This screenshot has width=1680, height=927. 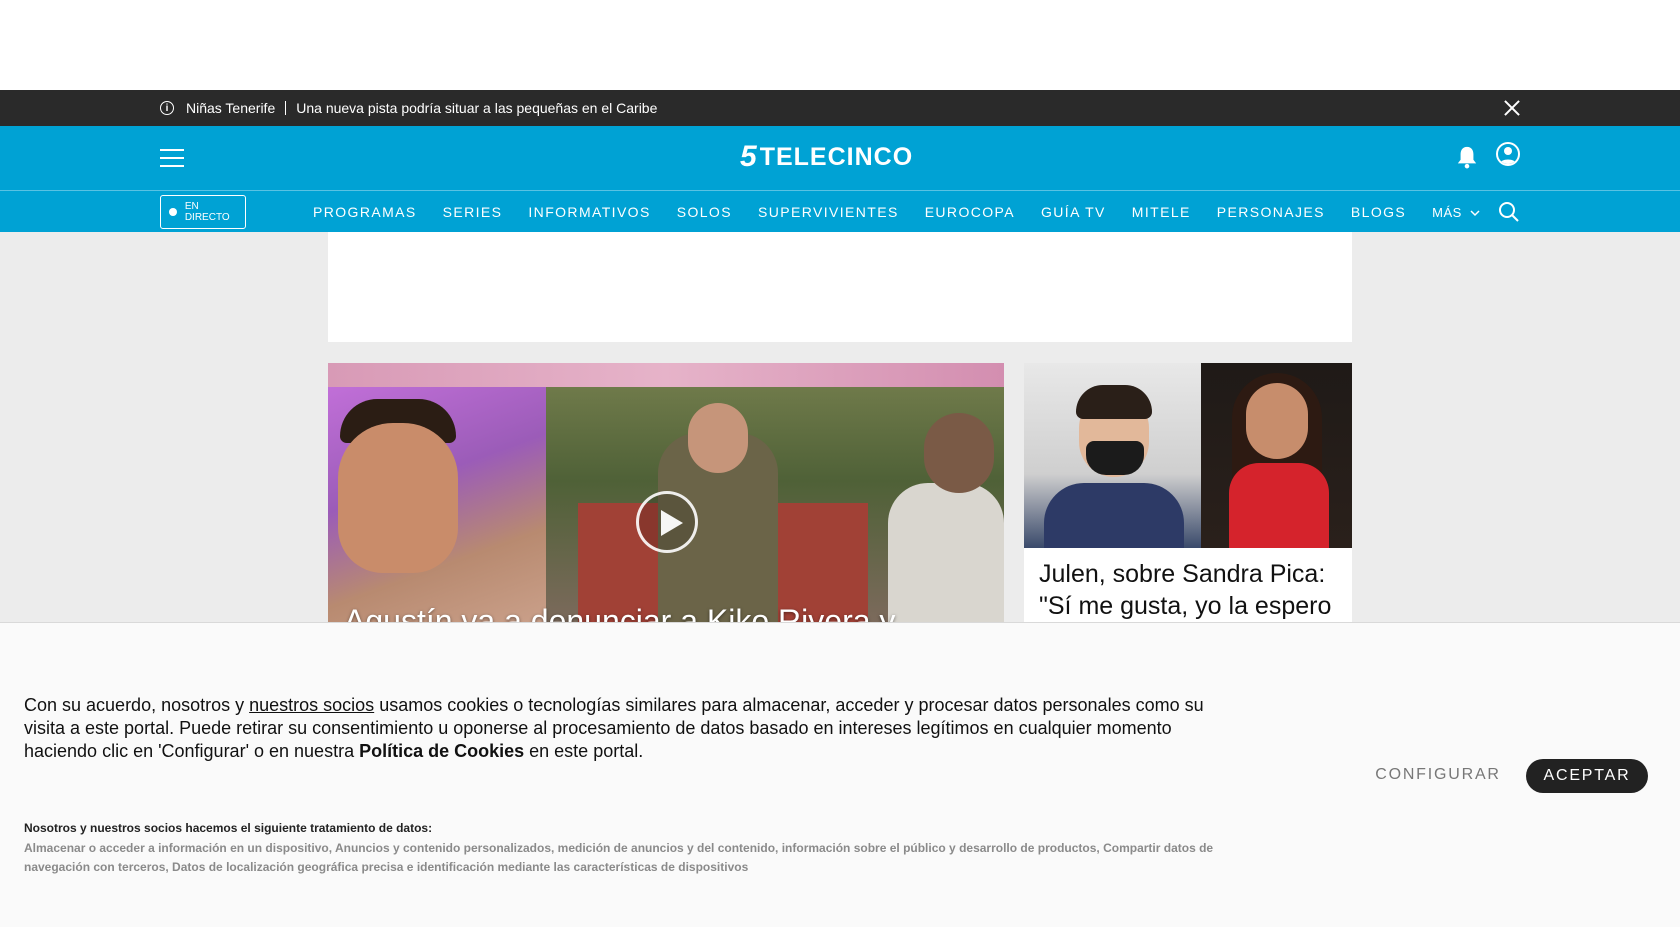 I want to click on live-button: EN DIRECTO, so click(x=203, y=212).